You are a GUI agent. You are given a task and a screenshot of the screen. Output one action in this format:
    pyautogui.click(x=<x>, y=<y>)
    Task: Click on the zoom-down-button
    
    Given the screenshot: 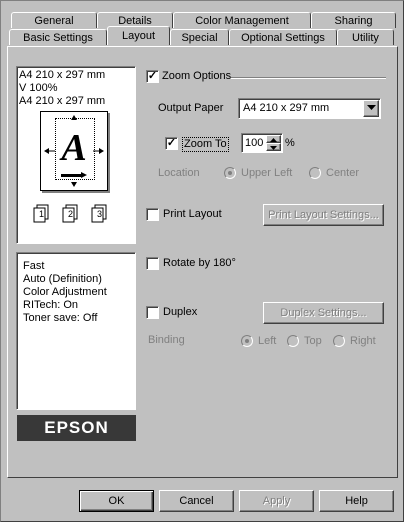 What is the action you would take?
    pyautogui.click(x=273, y=147)
    